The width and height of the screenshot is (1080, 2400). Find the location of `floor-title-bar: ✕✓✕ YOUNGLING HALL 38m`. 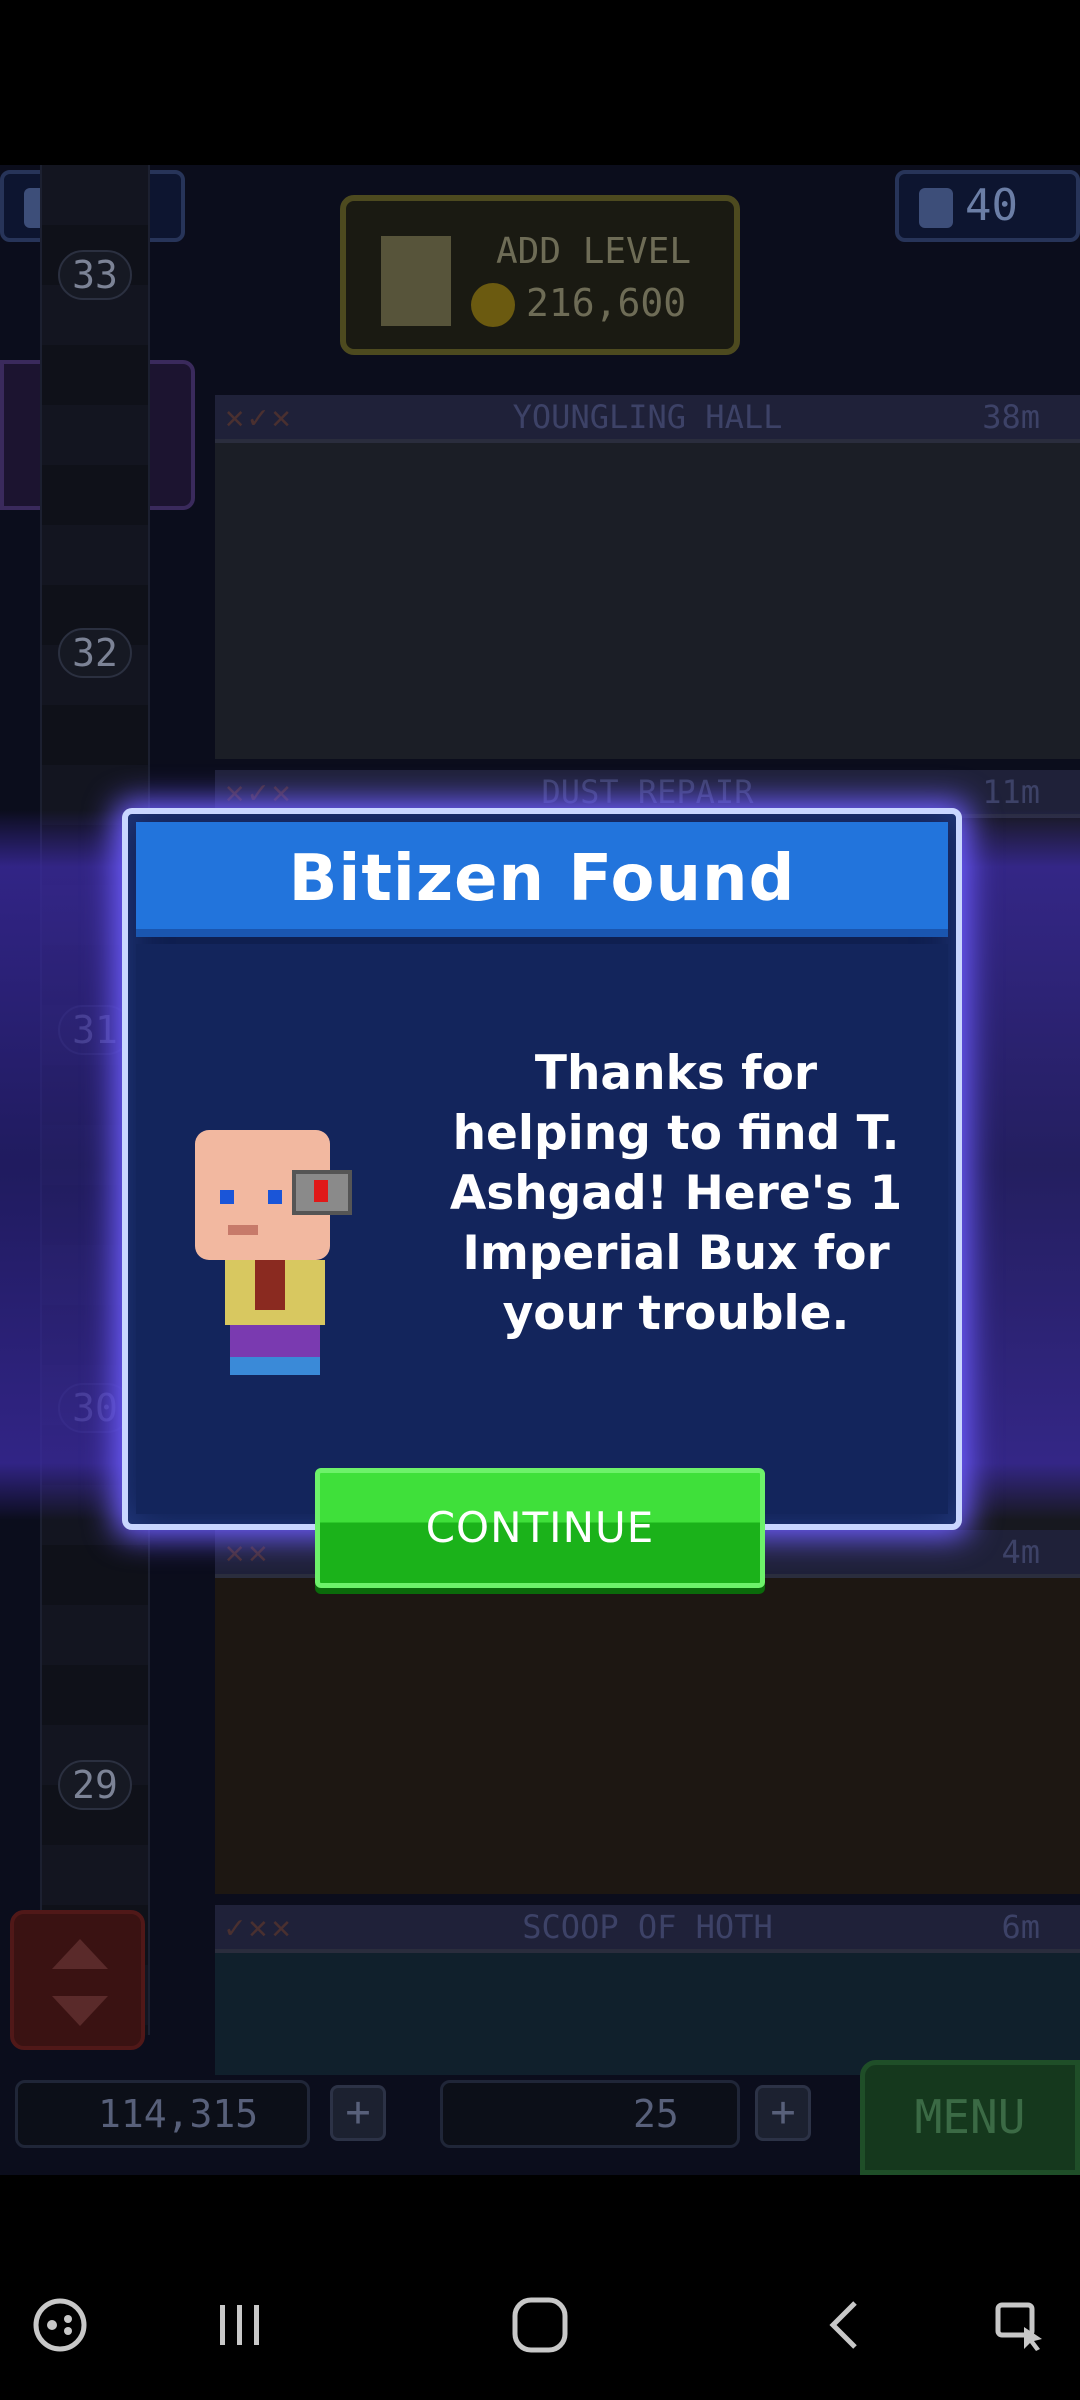

floor-title-bar: ✕✓✕ YOUNGLING HALL 38m is located at coordinates (647, 417).